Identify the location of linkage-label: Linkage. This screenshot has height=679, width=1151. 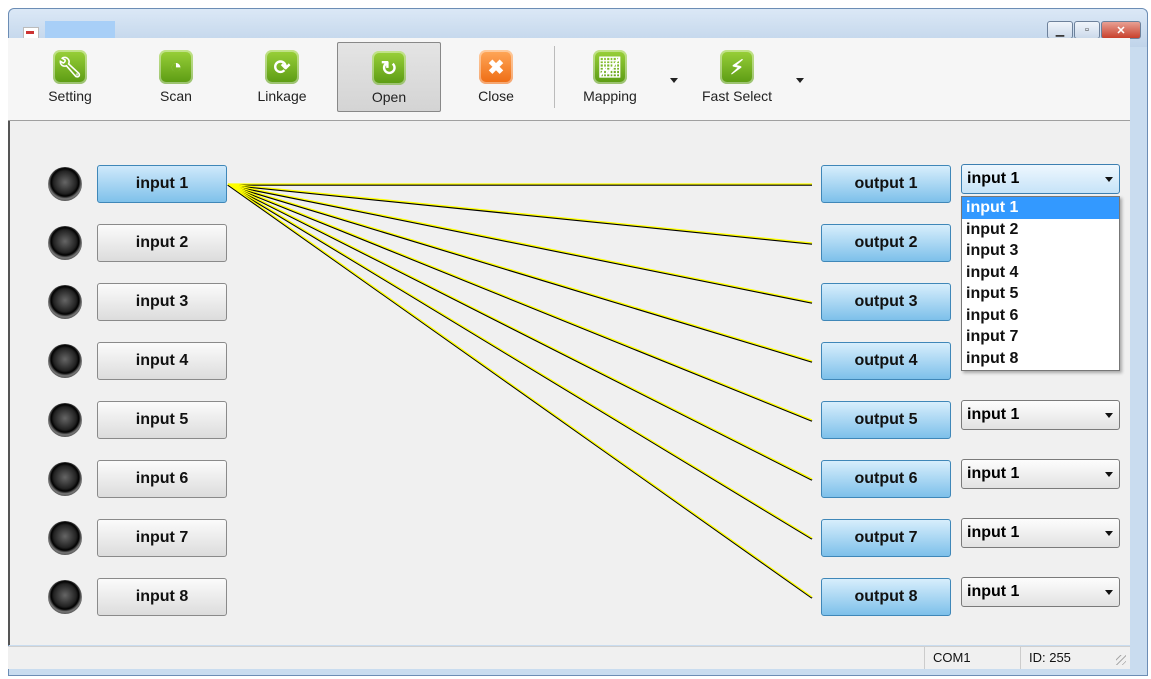
(282, 96).